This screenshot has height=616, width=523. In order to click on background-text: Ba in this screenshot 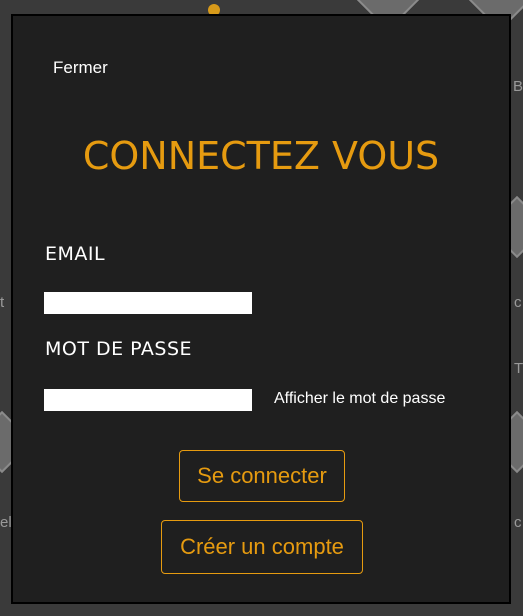, I will do `click(518, 86)`.